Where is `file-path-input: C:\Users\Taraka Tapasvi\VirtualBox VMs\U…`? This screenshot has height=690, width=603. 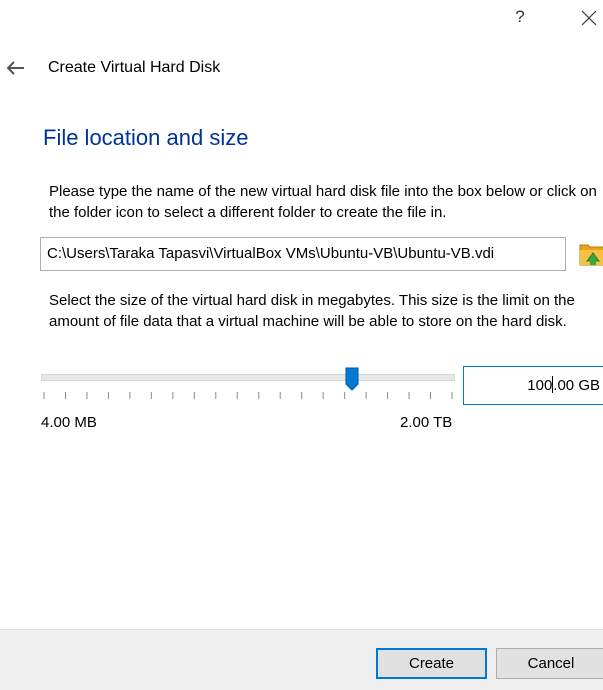
file-path-input: C:\Users\Taraka Tapasvi\VirtualBox VMs\U… is located at coordinates (303, 254).